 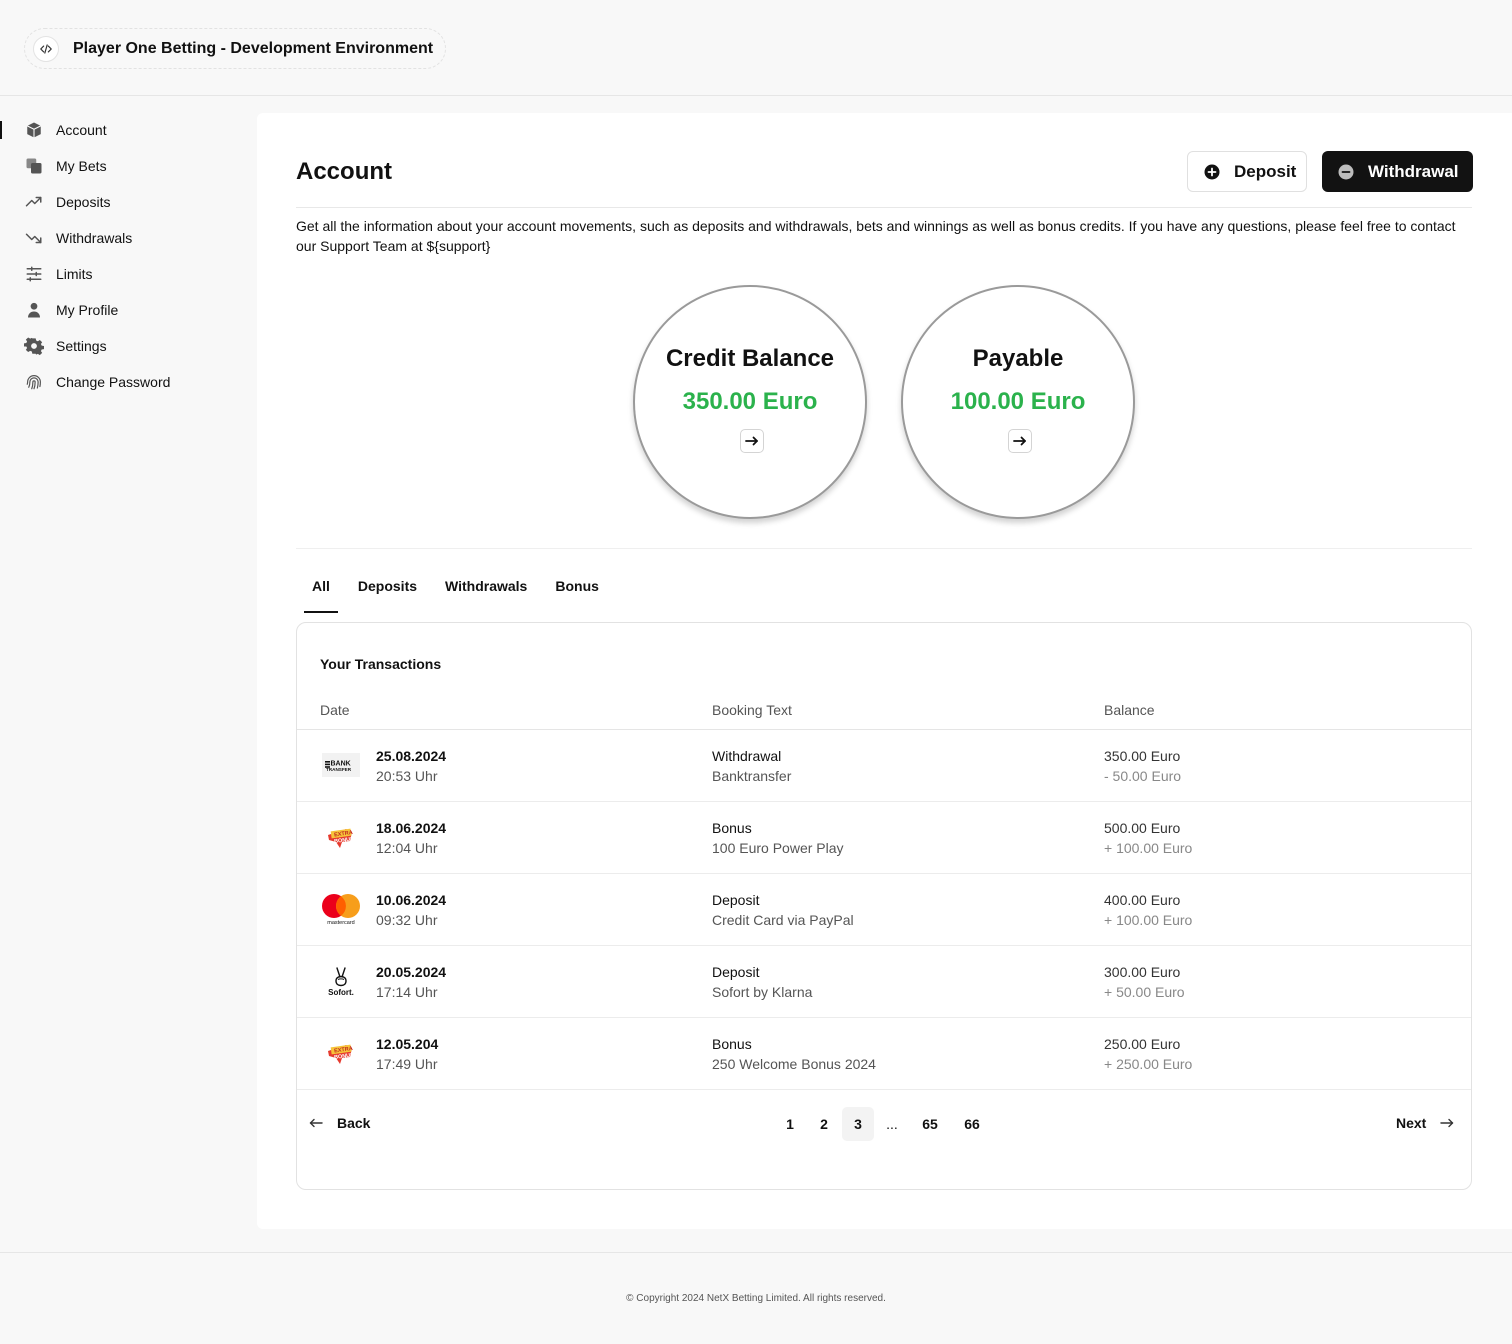 I want to click on sidebar-item-my-profile: My Profile, so click(x=120, y=310).